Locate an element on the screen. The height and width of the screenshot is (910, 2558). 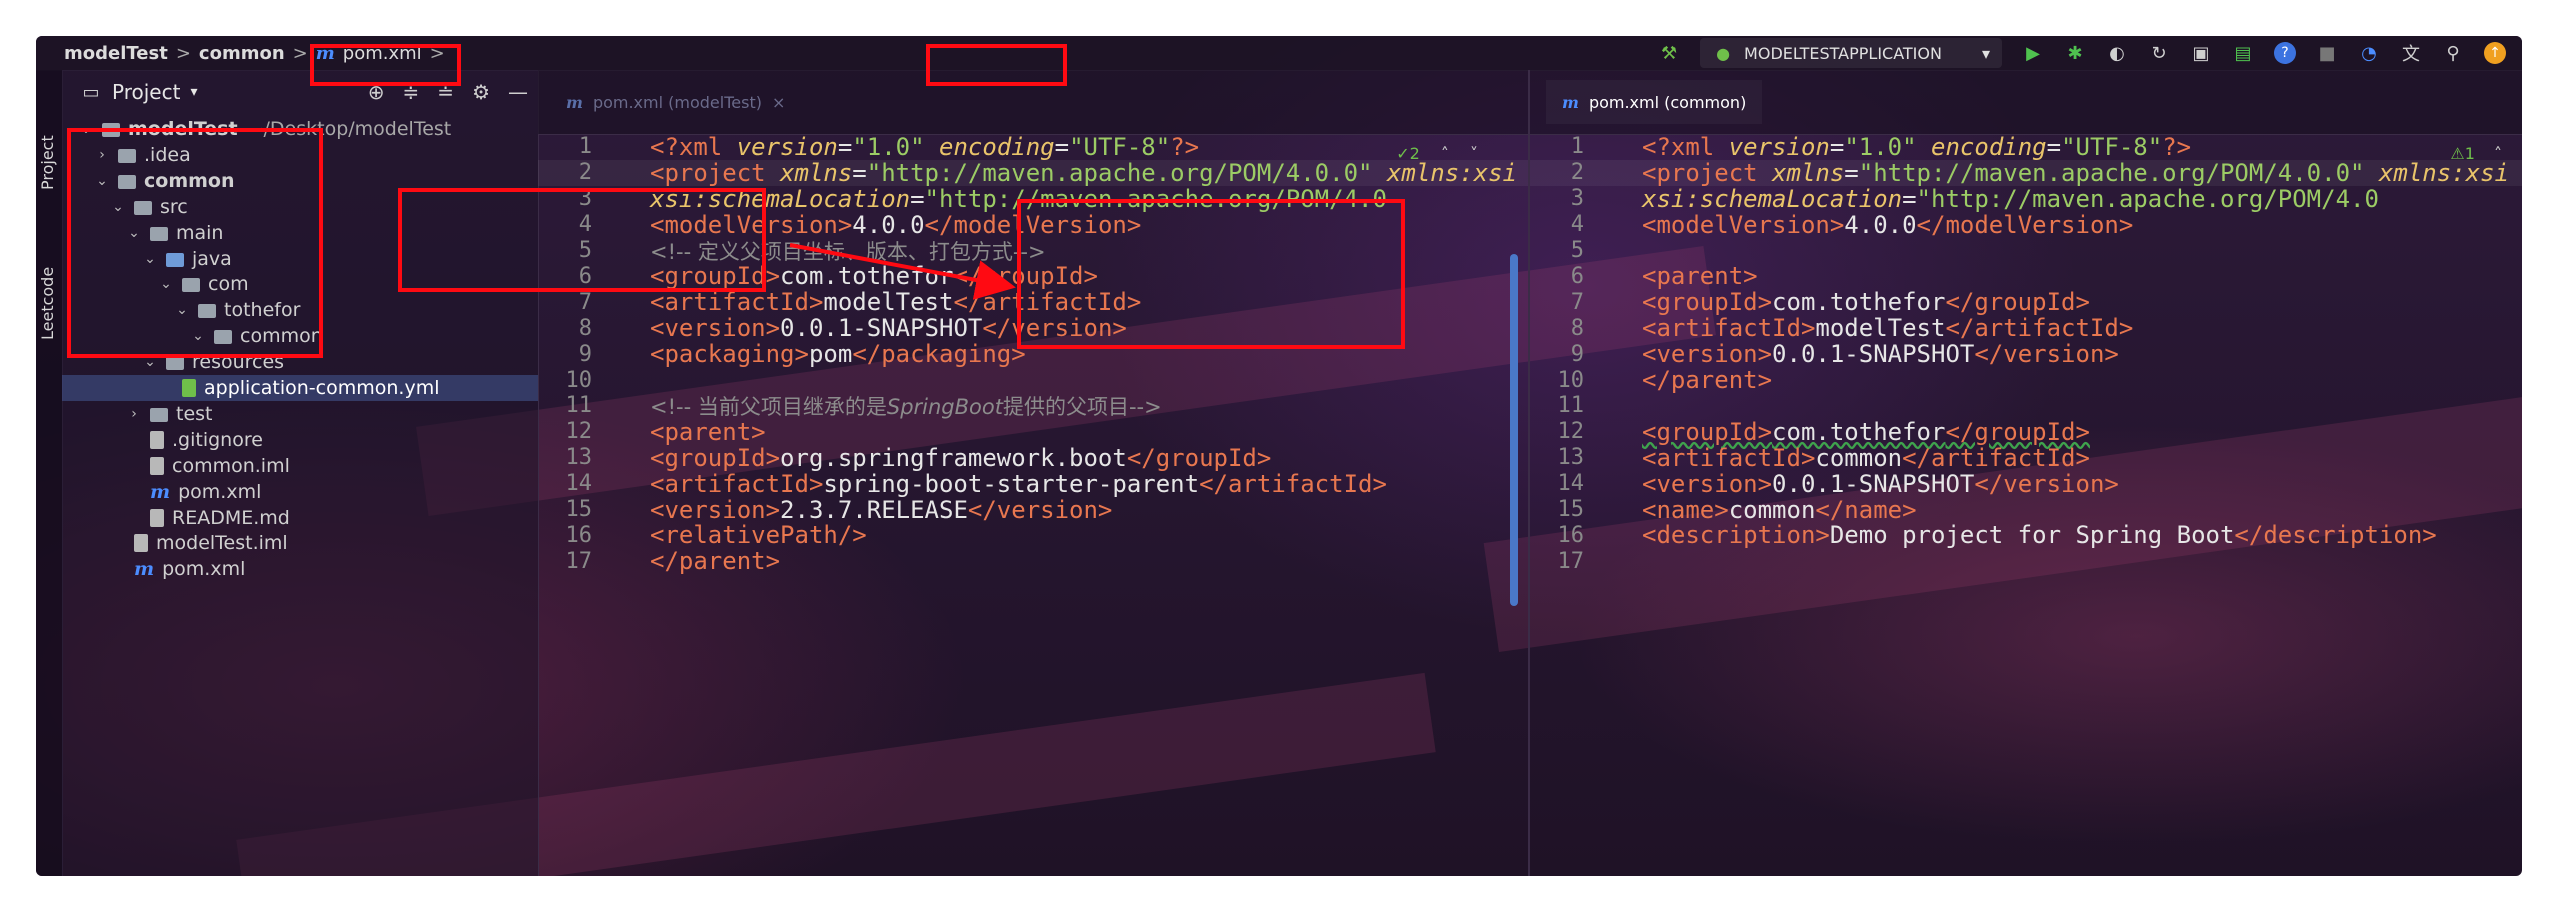
inspection-count: 1 is located at coordinates (2469, 153).